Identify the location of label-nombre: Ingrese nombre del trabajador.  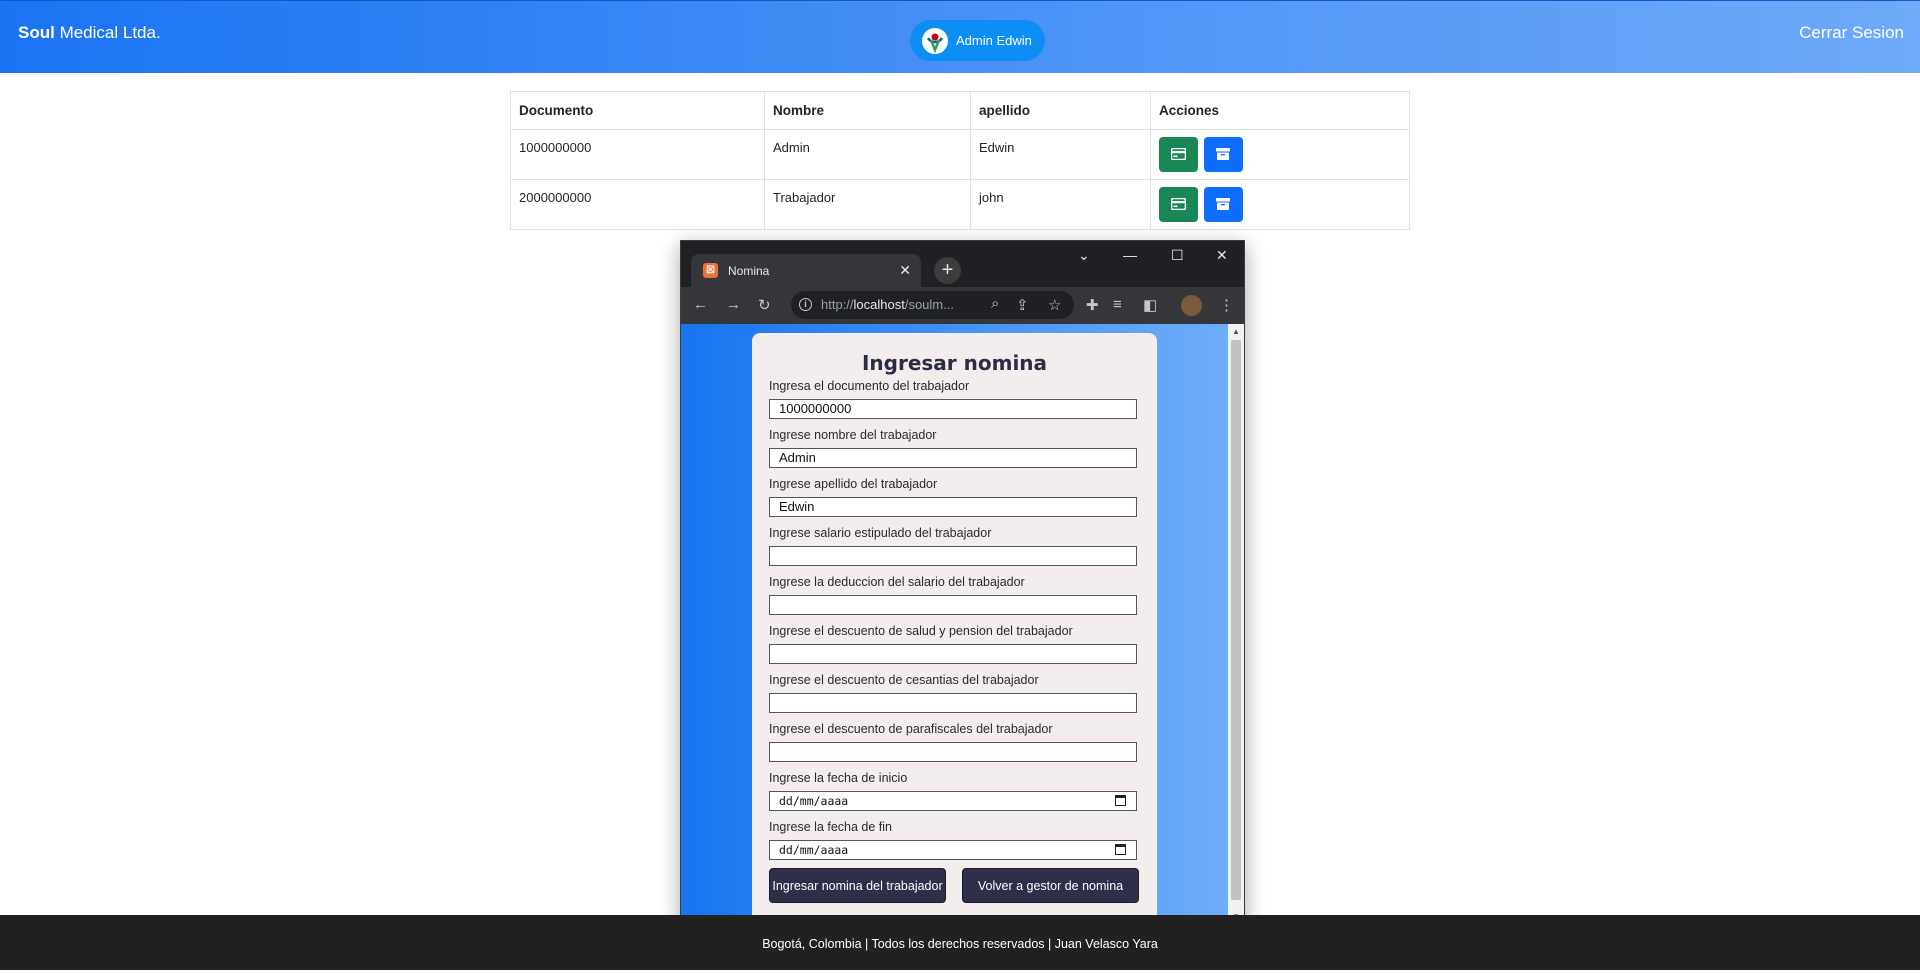
(853, 435).